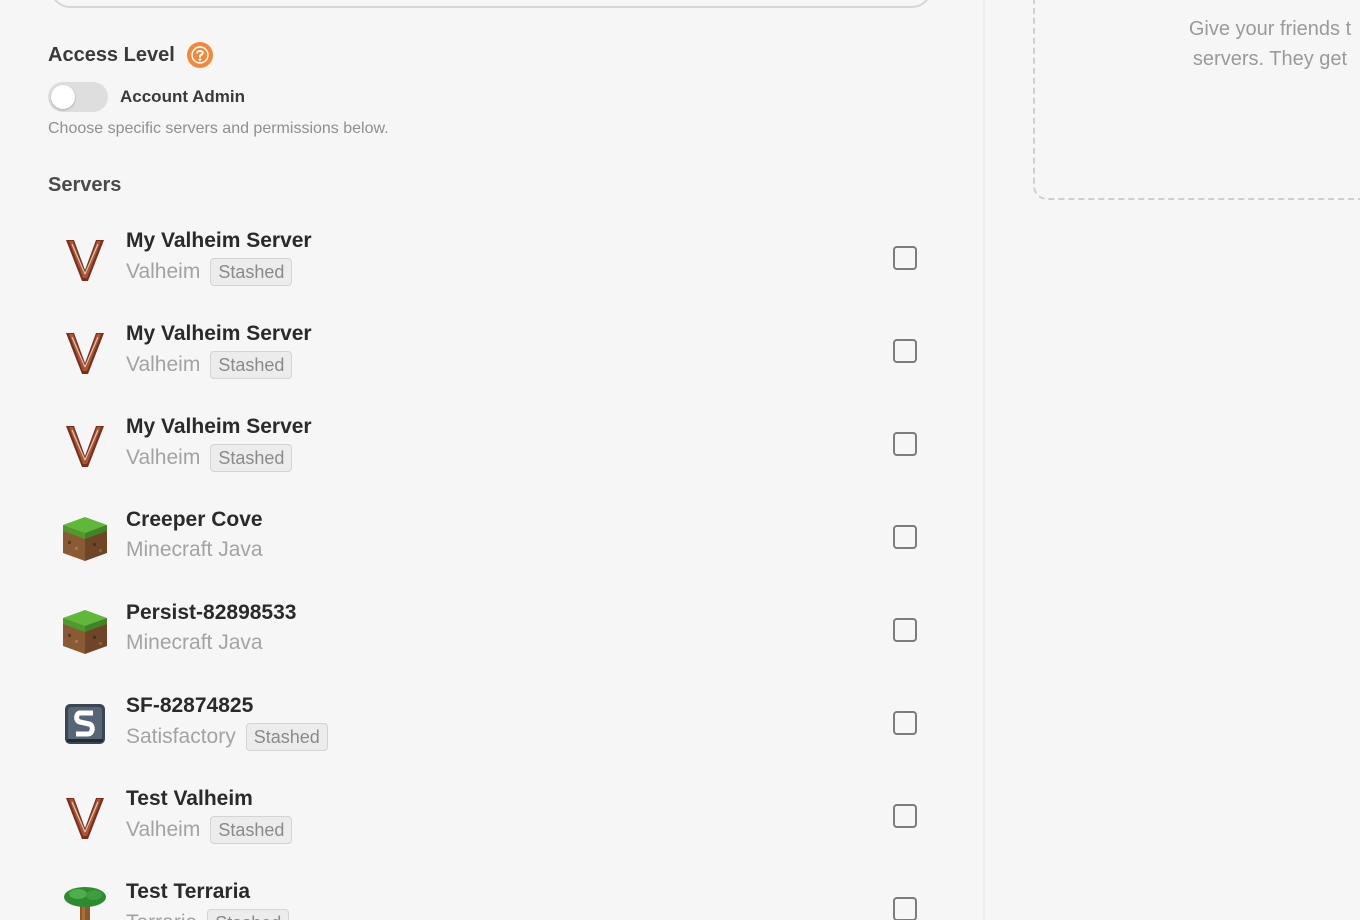  I want to click on terraria-icon, so click(85, 902).